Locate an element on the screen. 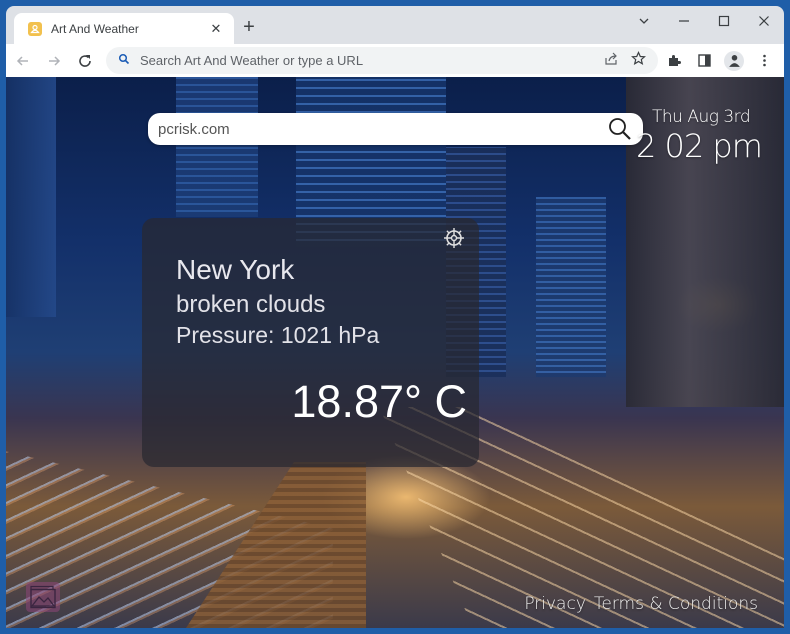 This screenshot has width=790, height=634. more-vert-icon is located at coordinates (764, 60).